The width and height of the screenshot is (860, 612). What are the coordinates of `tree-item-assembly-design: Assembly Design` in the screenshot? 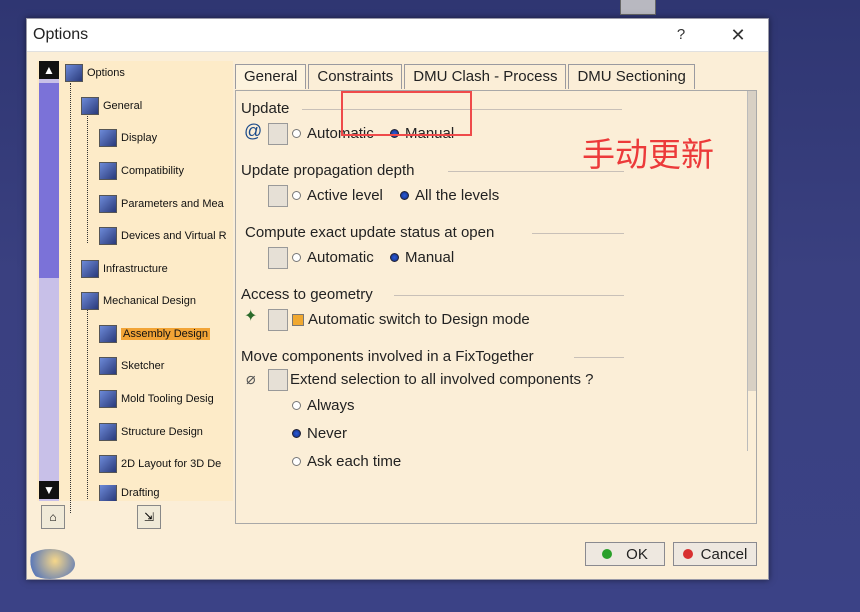 It's located at (154, 334).